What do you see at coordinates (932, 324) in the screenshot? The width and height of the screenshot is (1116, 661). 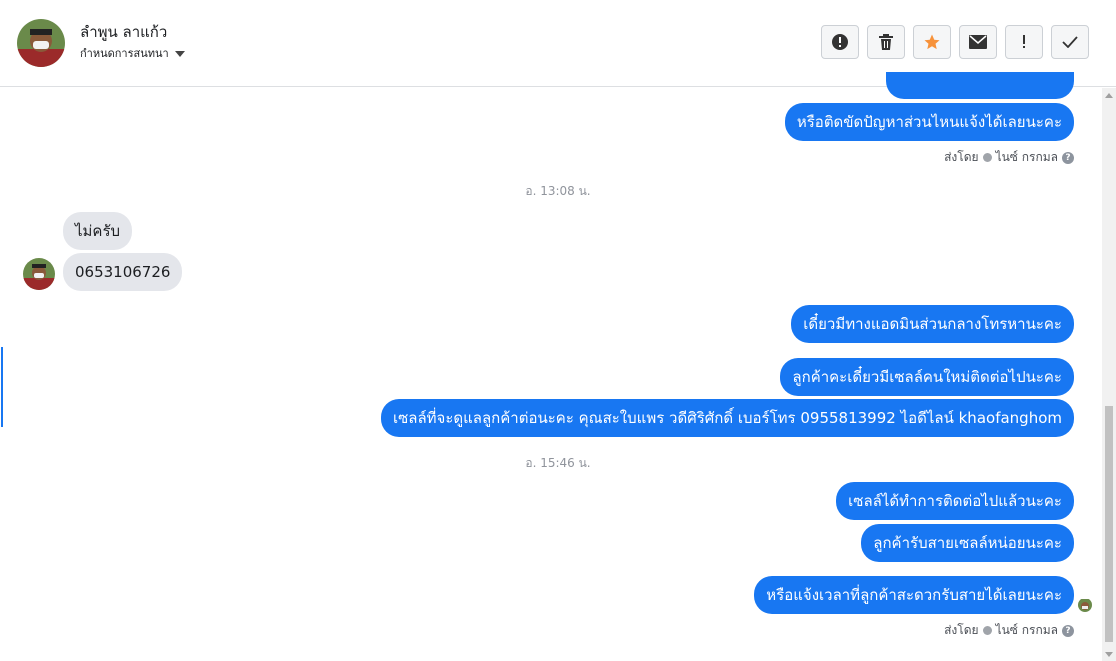 I see `message-bubble-outgoing: เดี๋ยวมีทางแอดมินส่วนกลางโทรหานะคะ` at bounding box center [932, 324].